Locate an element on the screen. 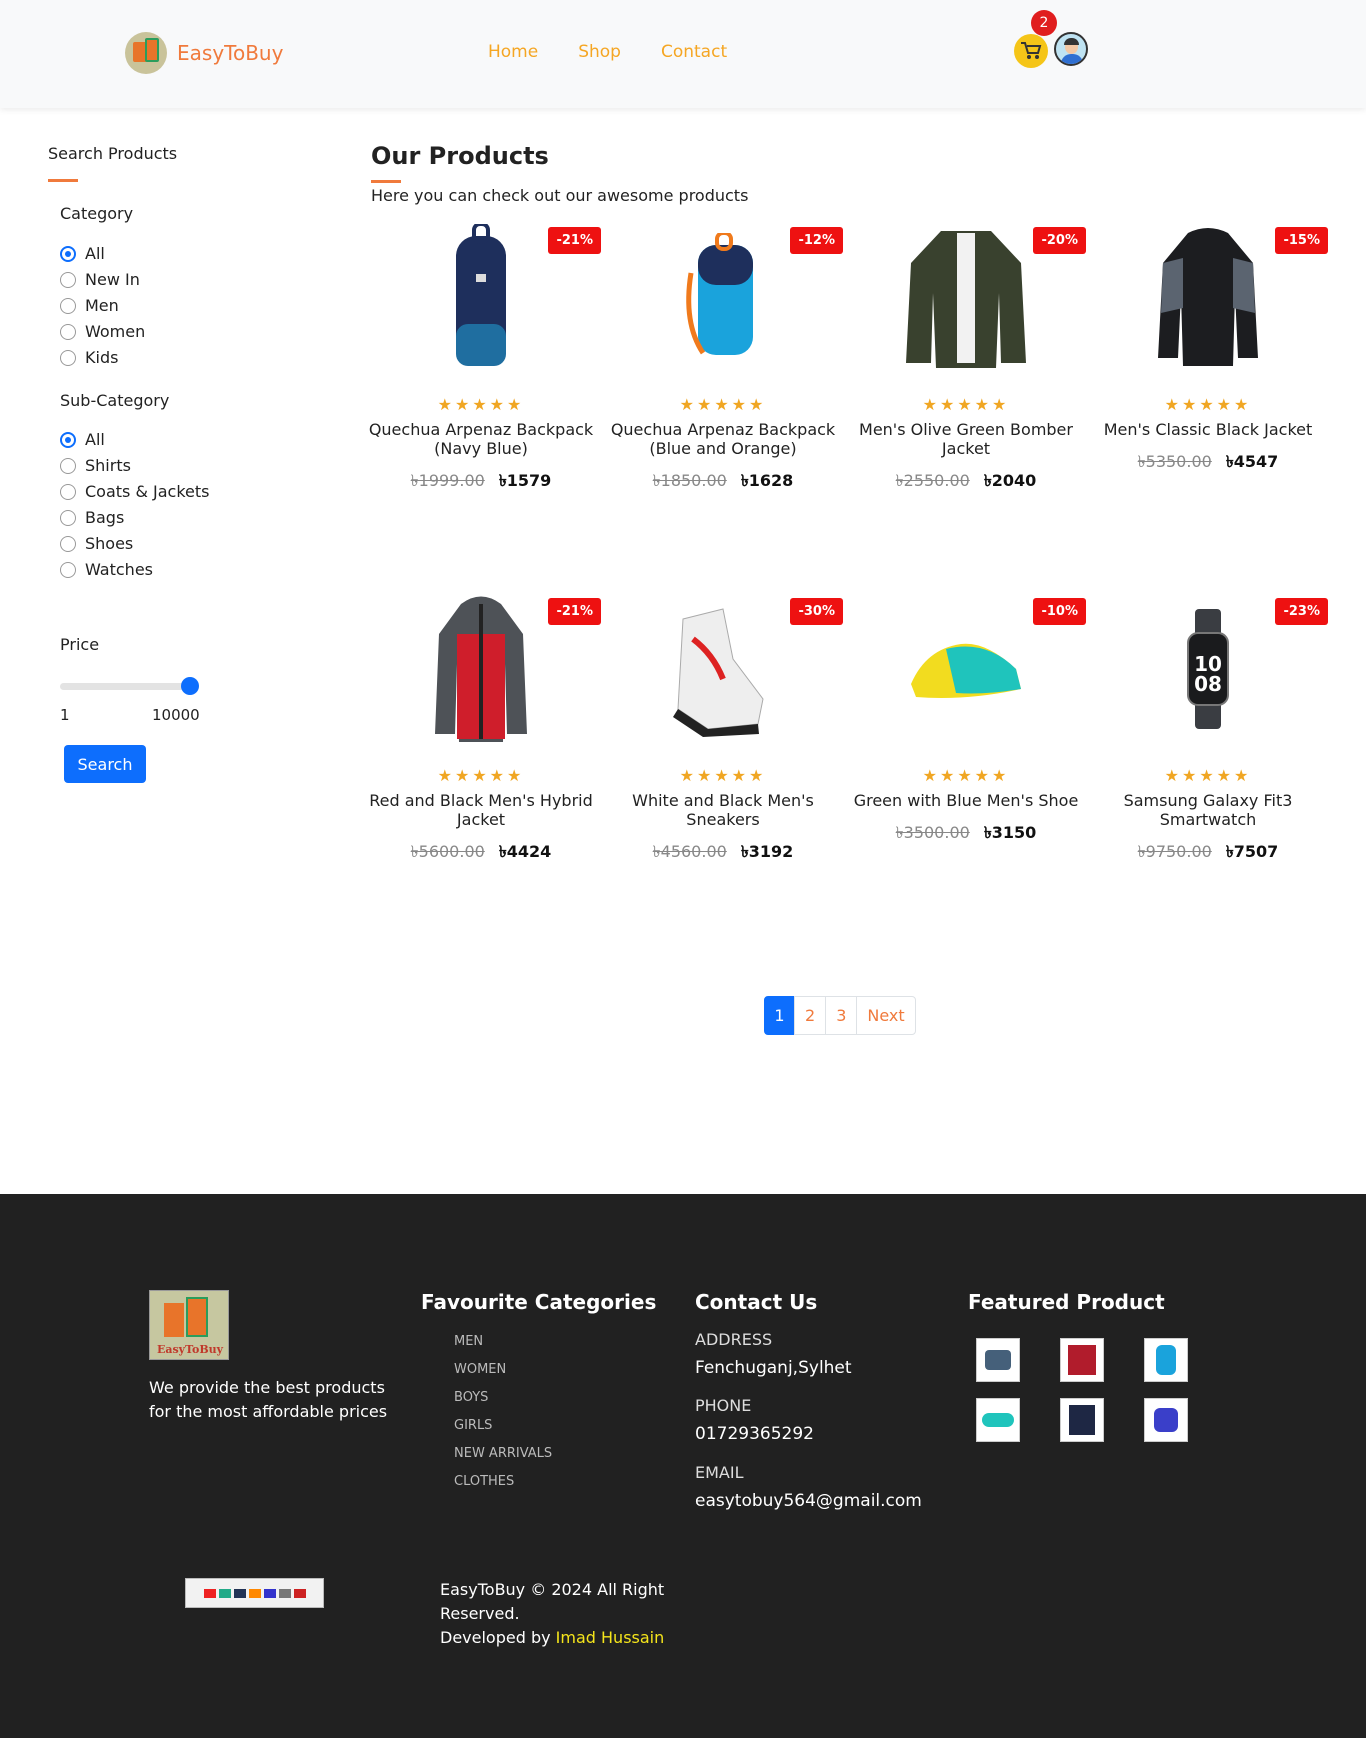 This screenshot has height=1738, width=1366. old-price: ৳1999.00 is located at coordinates (447, 480).